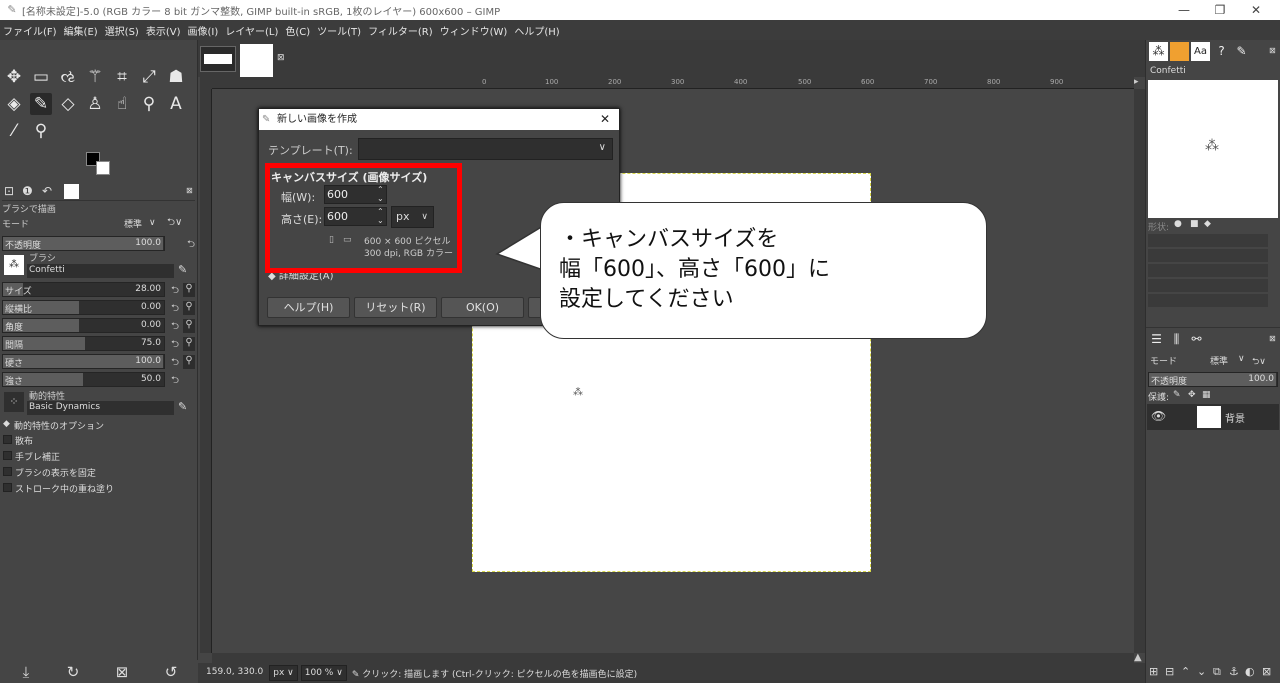 The width and height of the screenshot is (1280, 683). I want to click on edit-dynamics-icon: ✎, so click(182, 406).